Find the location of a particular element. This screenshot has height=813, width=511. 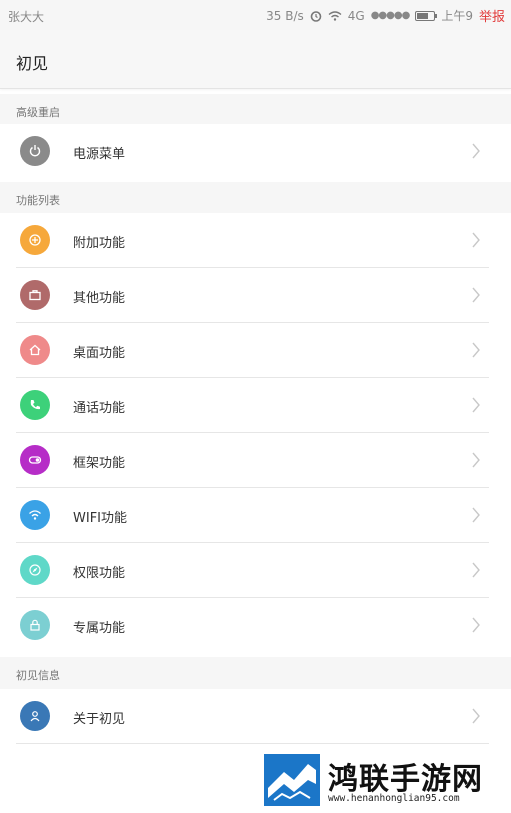

list-item-label: 专属功能 is located at coordinates (99, 628).